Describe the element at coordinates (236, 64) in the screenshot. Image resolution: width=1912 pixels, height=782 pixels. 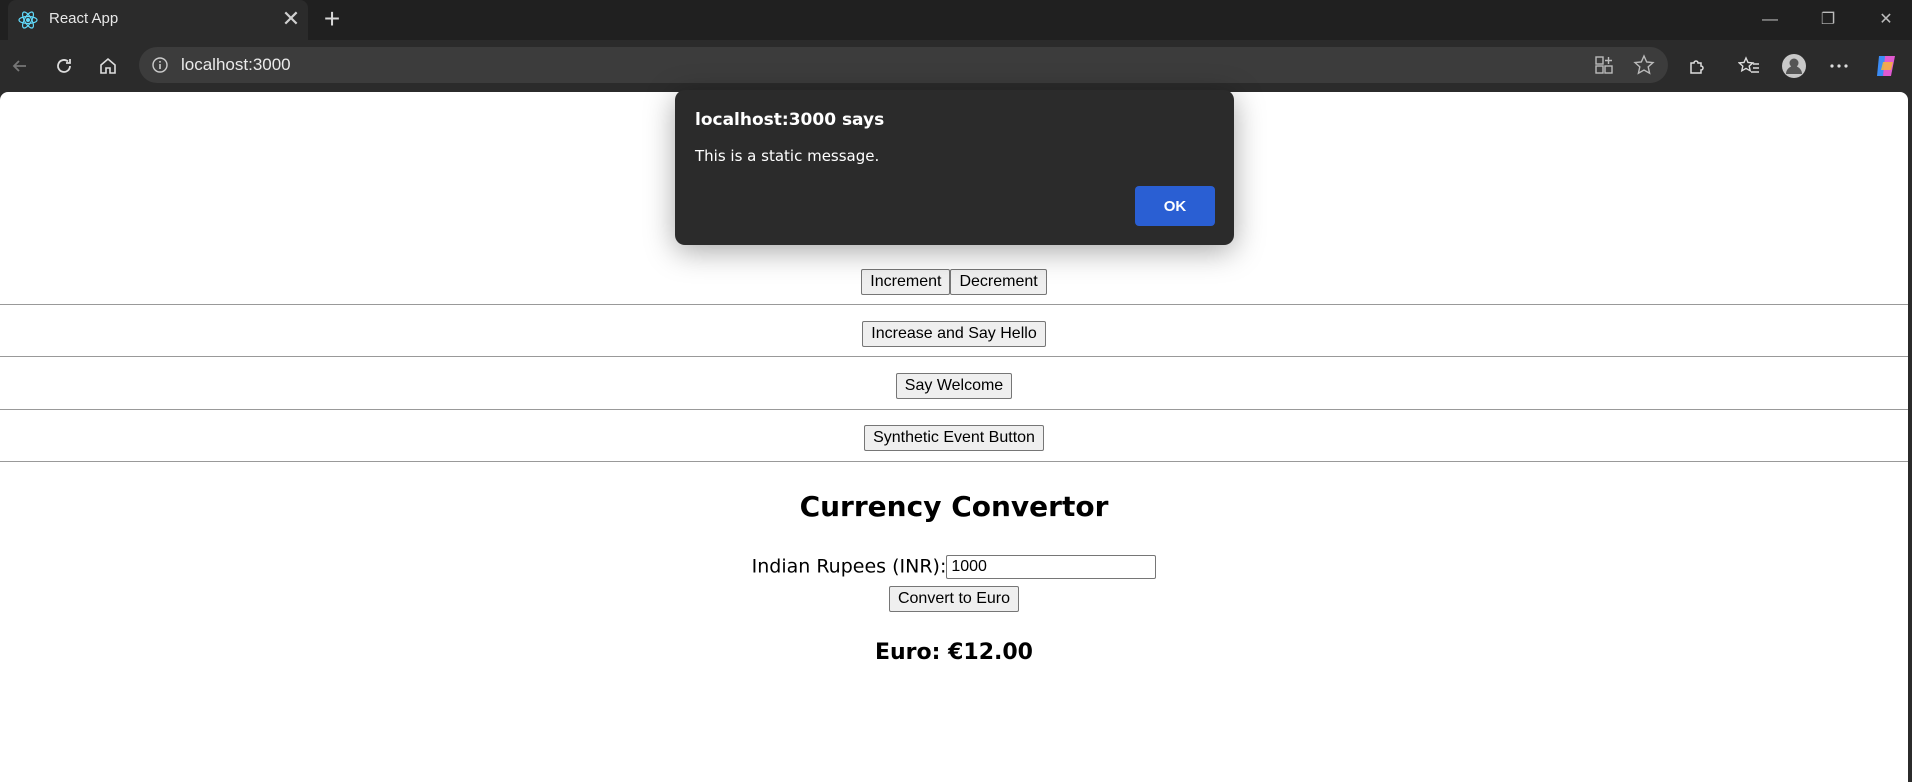
I see `url-text: localhost:3000` at that location.